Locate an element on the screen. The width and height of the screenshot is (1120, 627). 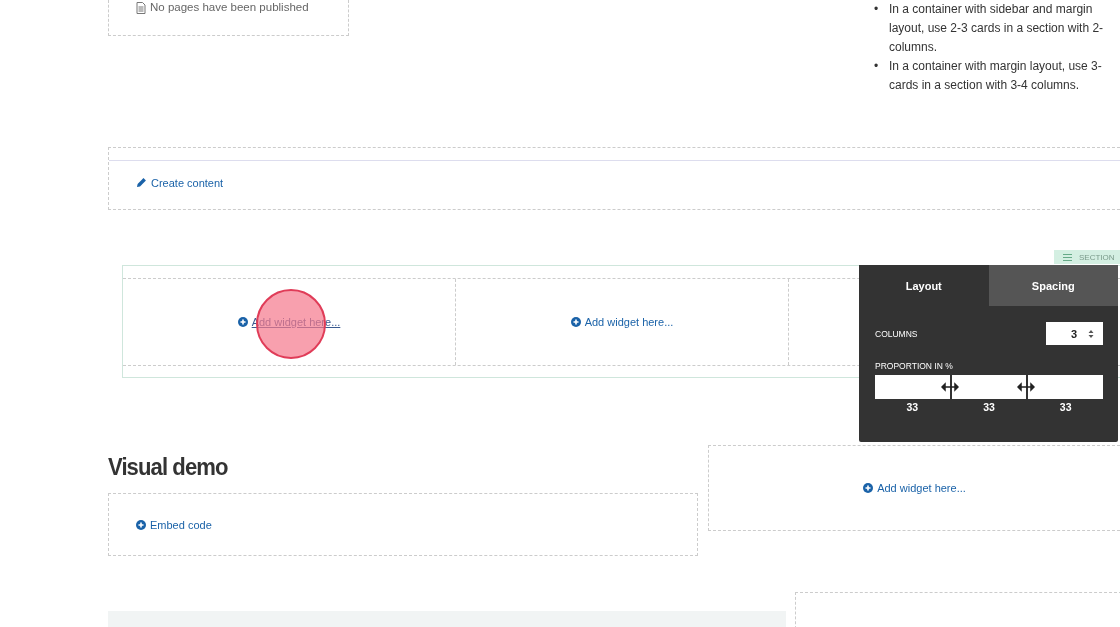
guideline-item: In a container with sidebar and margin layout, use 2-3 cards in a section with 2-columns. is located at coordinates (997, 28).